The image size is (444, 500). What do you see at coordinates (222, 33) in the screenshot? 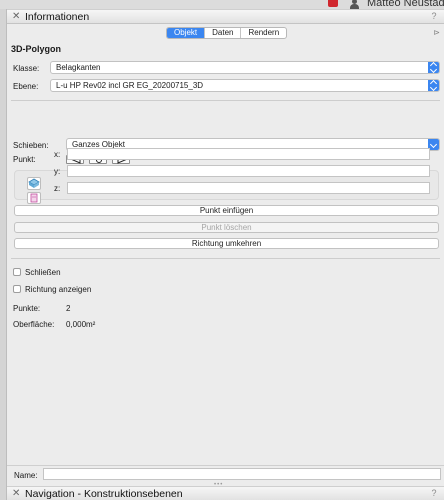
I see `tab-daten: Daten` at bounding box center [222, 33].